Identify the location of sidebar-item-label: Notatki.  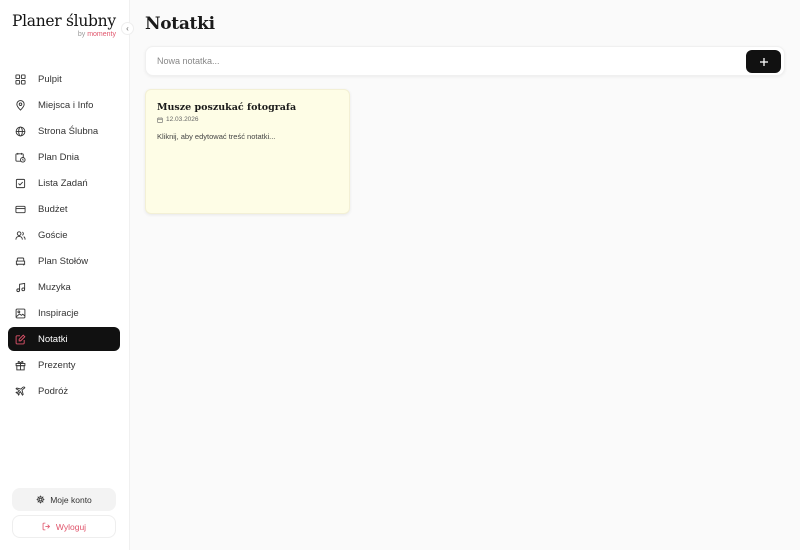
(53, 339).